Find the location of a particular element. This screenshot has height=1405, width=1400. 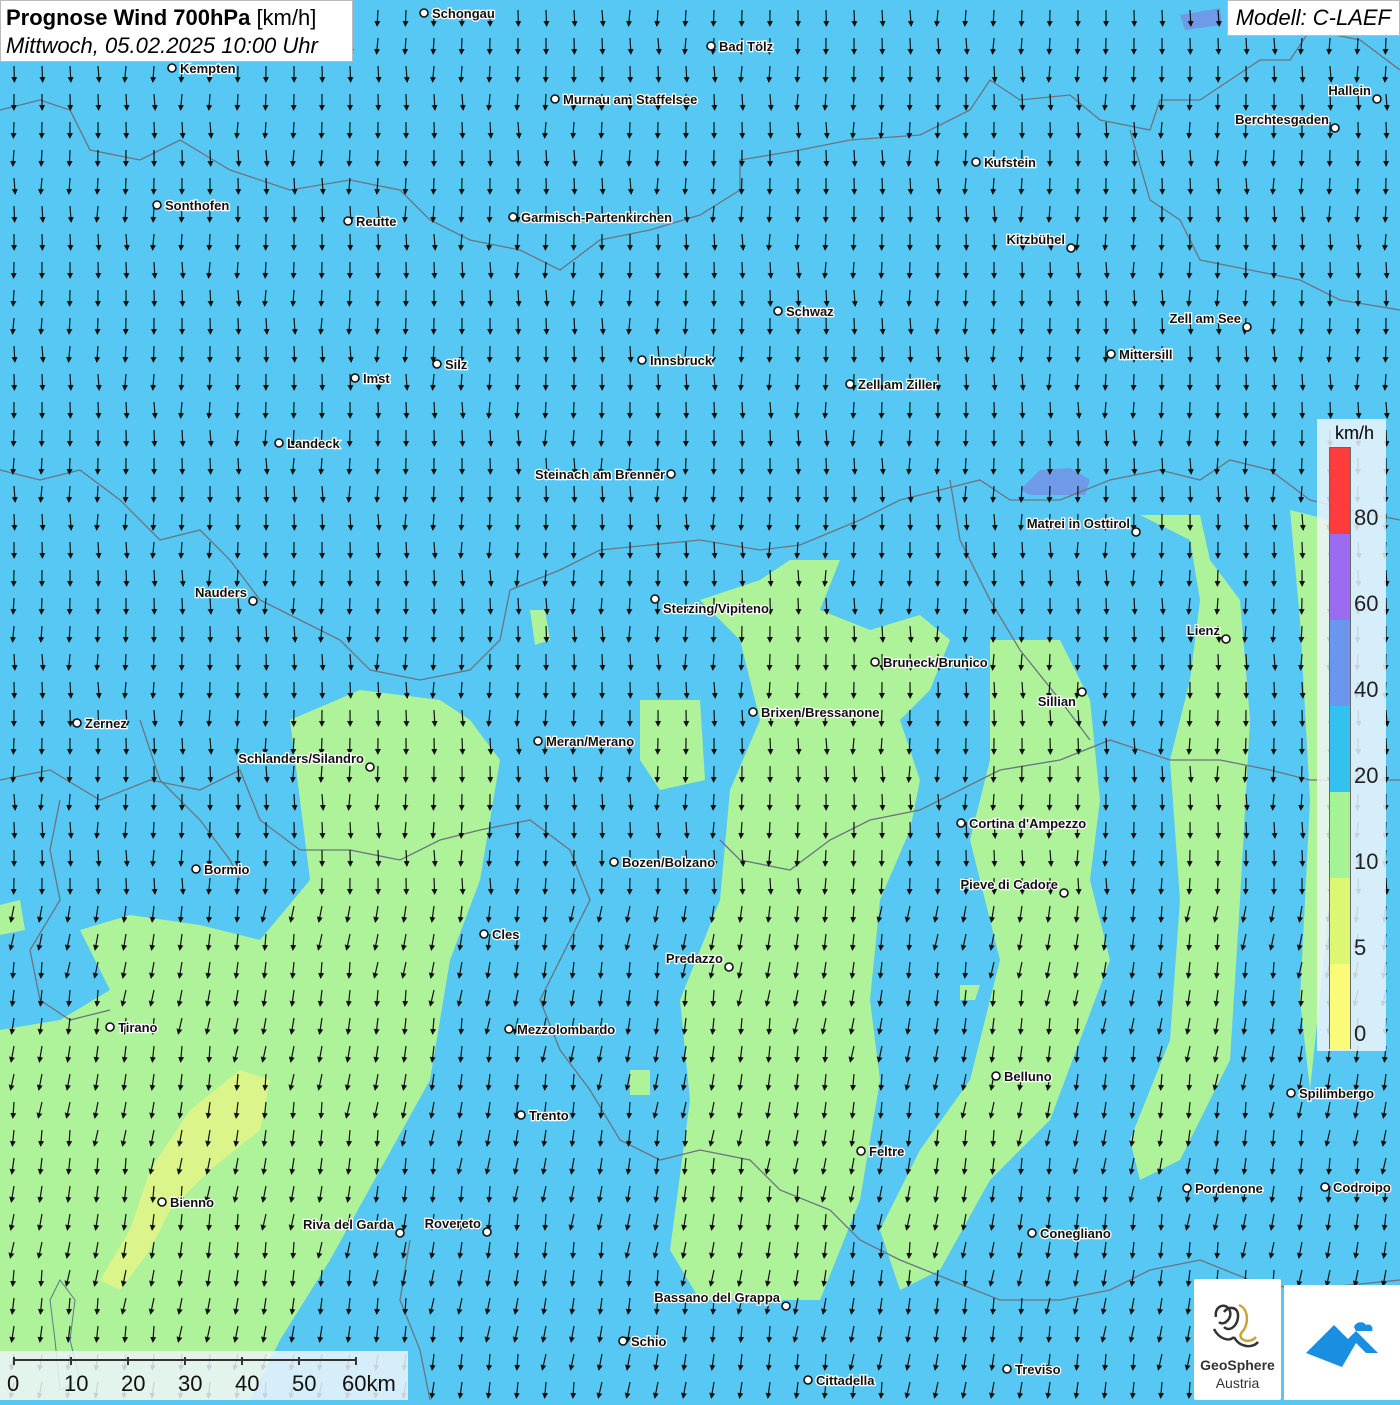

city-marker: Mezzolombardo is located at coordinates (560, 1029).